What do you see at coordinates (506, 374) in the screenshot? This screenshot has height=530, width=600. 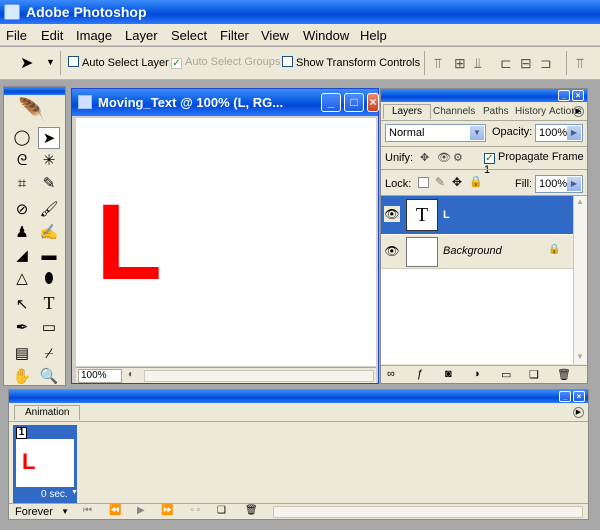 I see `new-group-icon: ▭` at bounding box center [506, 374].